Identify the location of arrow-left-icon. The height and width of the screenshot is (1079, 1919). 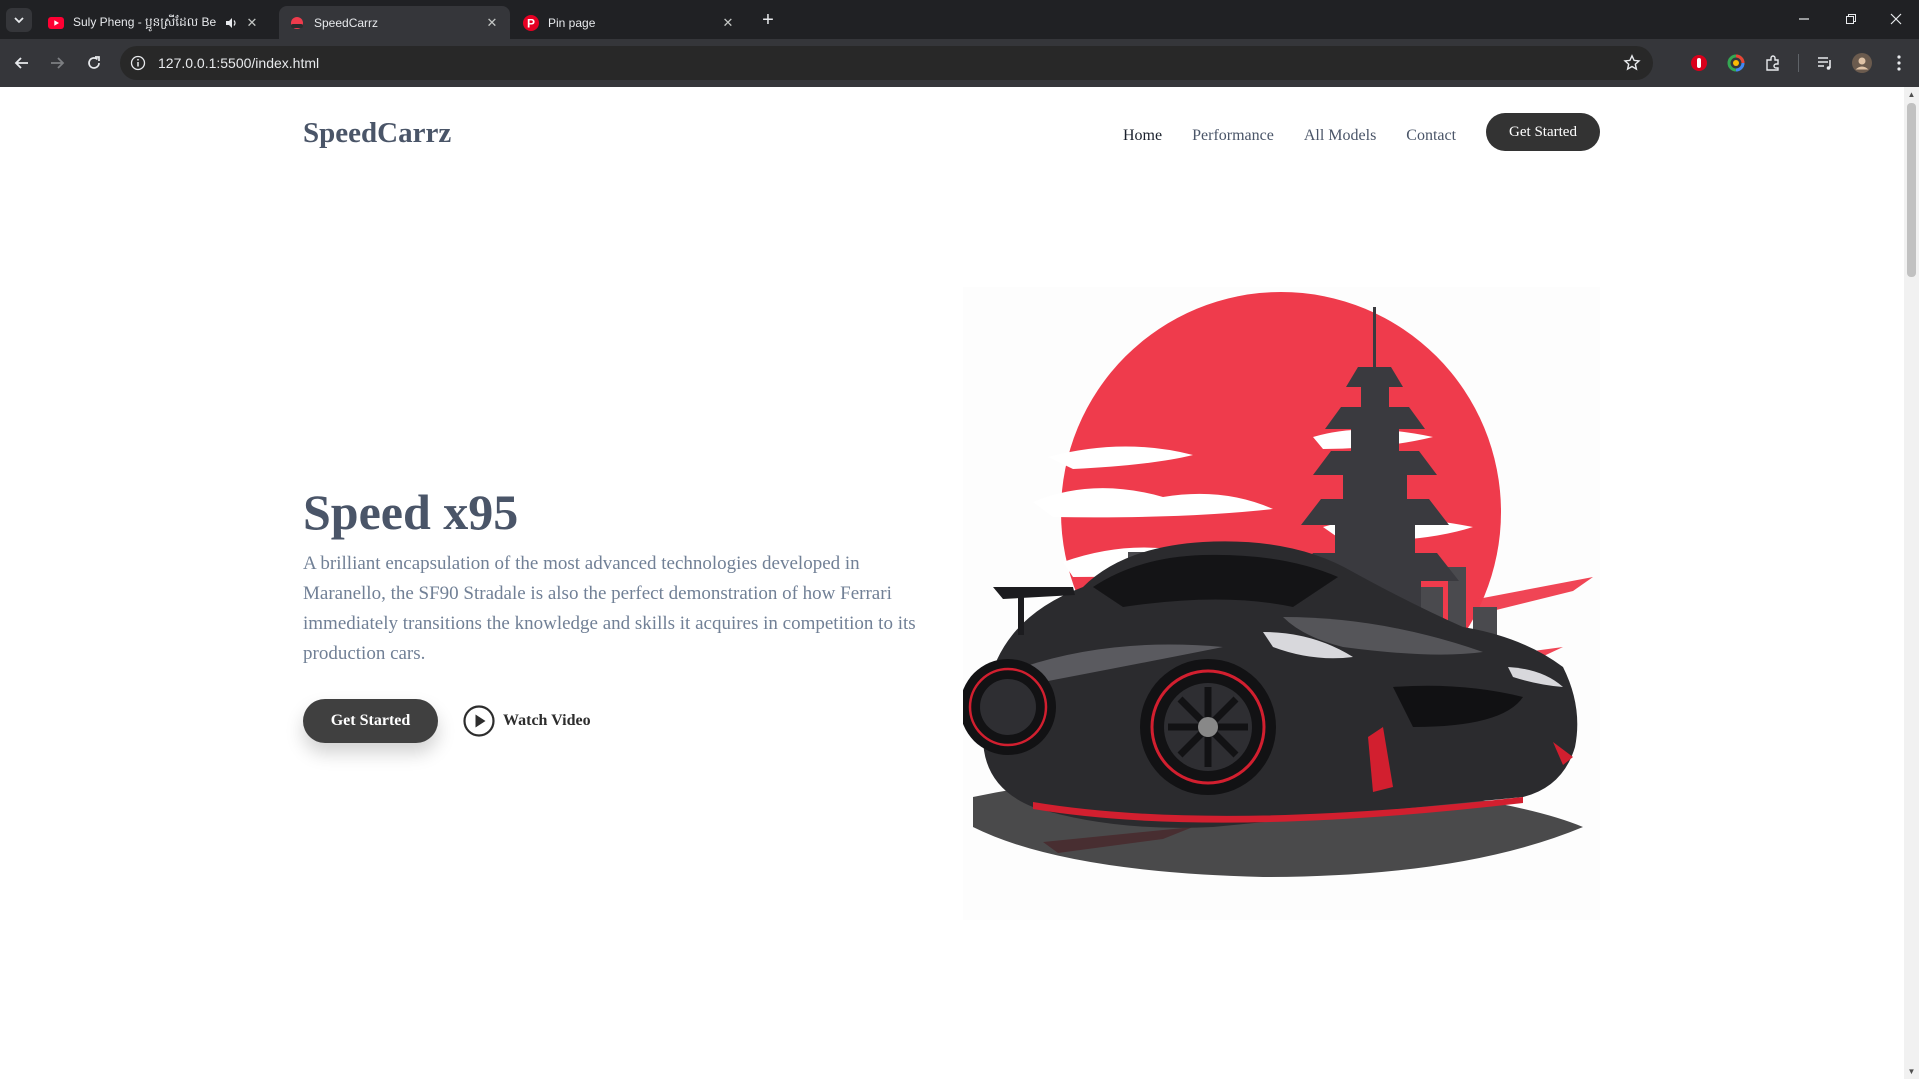
(21, 63).